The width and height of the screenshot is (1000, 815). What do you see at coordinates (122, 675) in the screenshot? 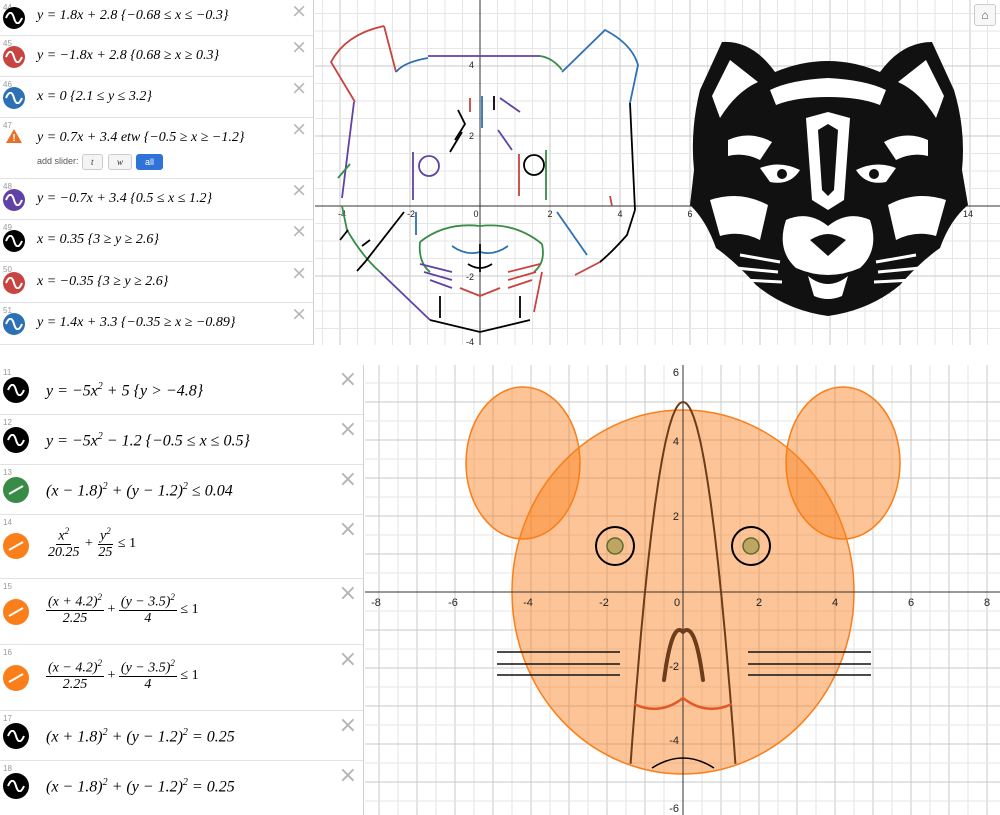
I see `expression-text: (x − 4.2)2 2.25 + (y − 3.5)2 4 ≤ 1` at bounding box center [122, 675].